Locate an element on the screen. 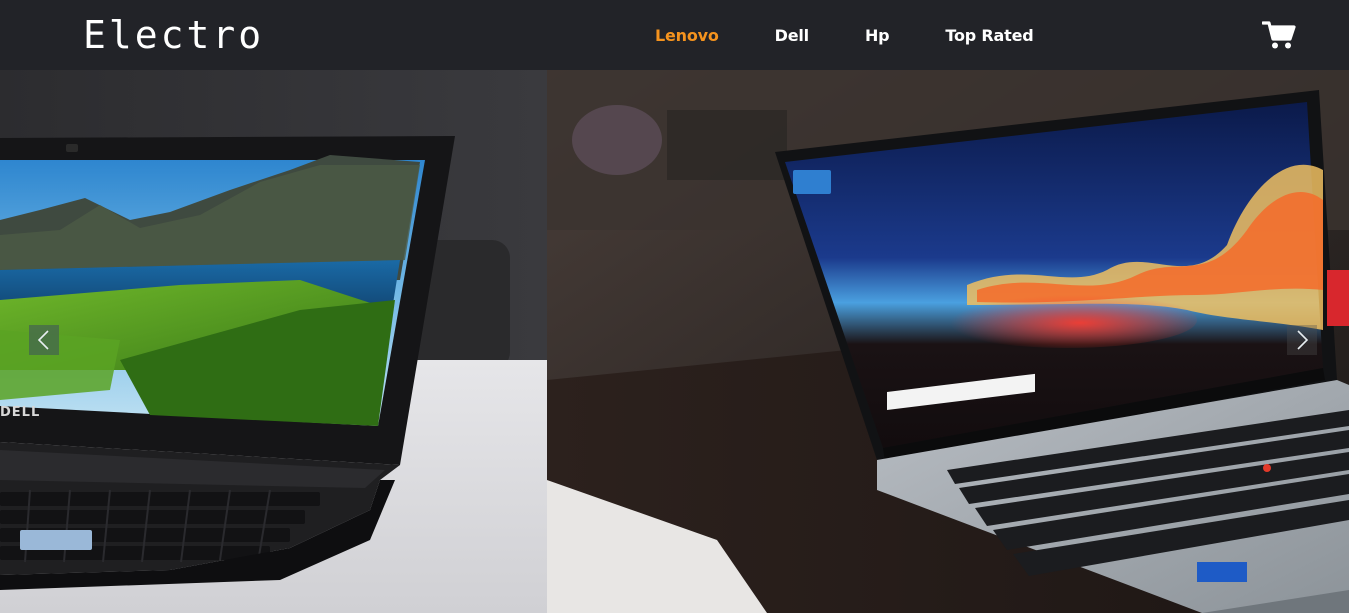  nav-item-hp: Hp is located at coordinates (877, 35).